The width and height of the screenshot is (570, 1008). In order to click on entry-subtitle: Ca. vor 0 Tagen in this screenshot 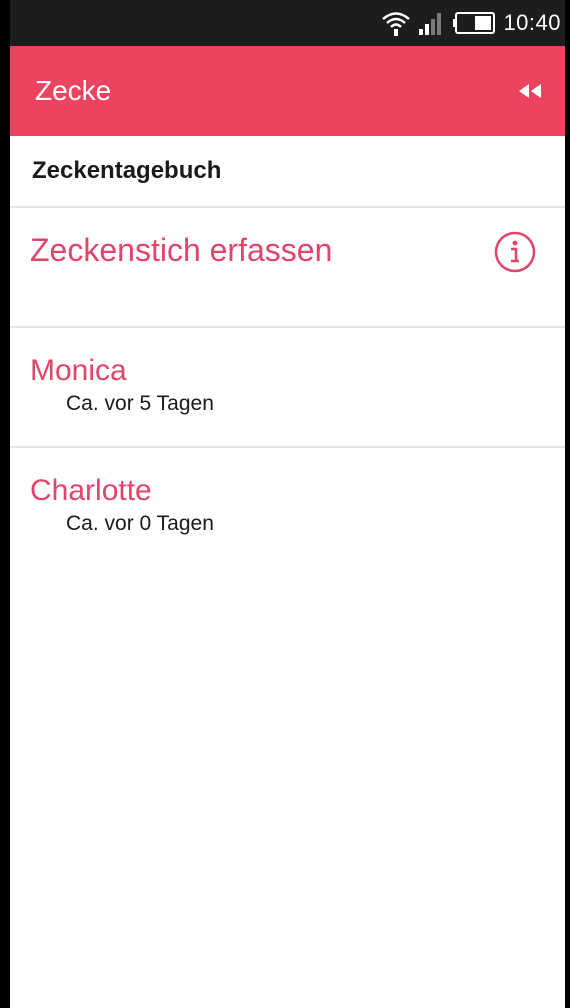, I will do `click(140, 523)`.